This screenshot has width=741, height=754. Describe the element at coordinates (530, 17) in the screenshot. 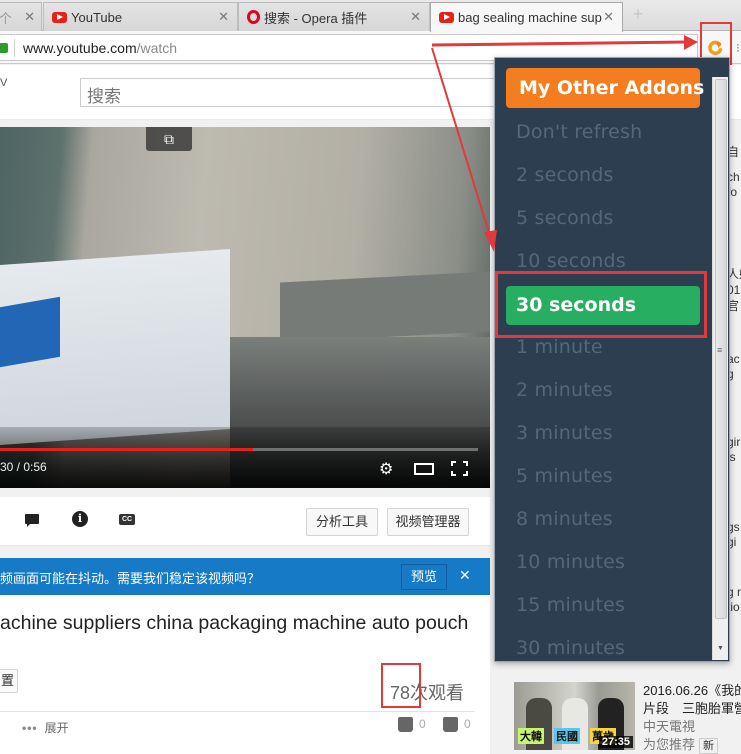

I see `tab-label: bag sealing machine sup` at that location.